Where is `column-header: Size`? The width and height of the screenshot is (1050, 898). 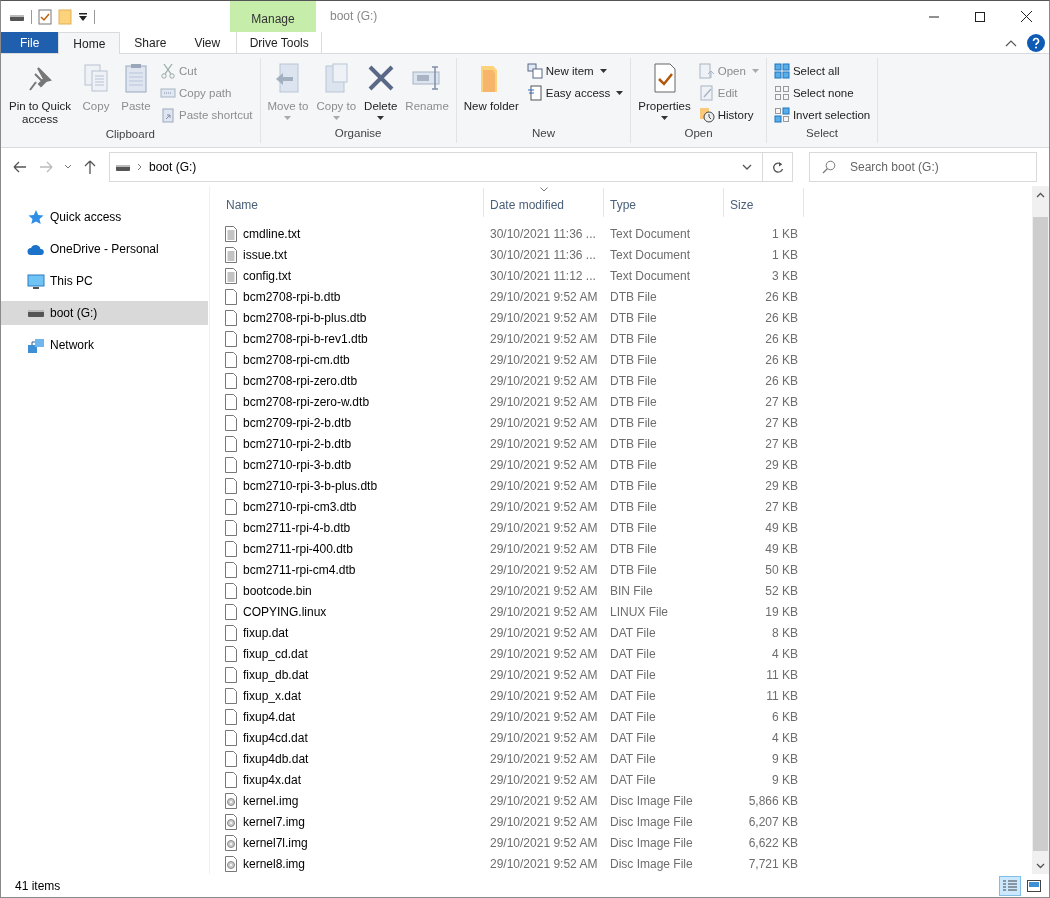 column-header: Size is located at coordinates (764, 202).